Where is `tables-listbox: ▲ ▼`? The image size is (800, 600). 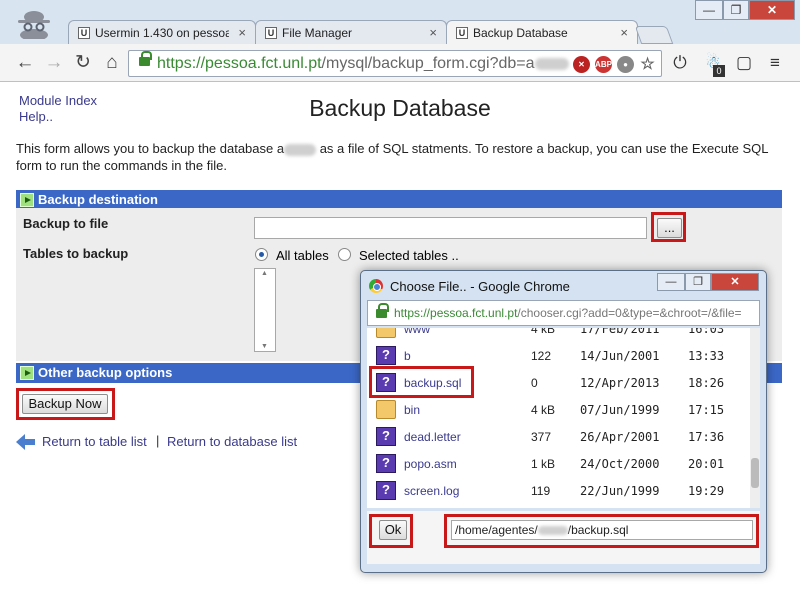 tables-listbox: ▲ ▼ is located at coordinates (265, 310).